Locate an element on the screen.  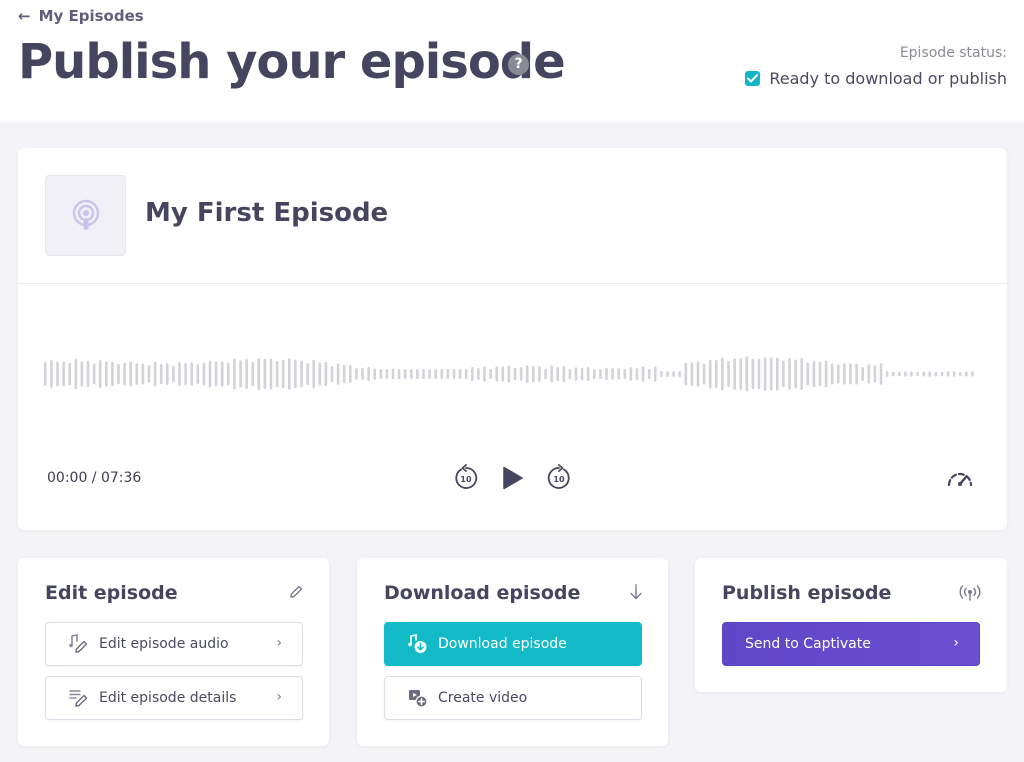
episode-status-label: Episode status: is located at coordinates (953, 53).